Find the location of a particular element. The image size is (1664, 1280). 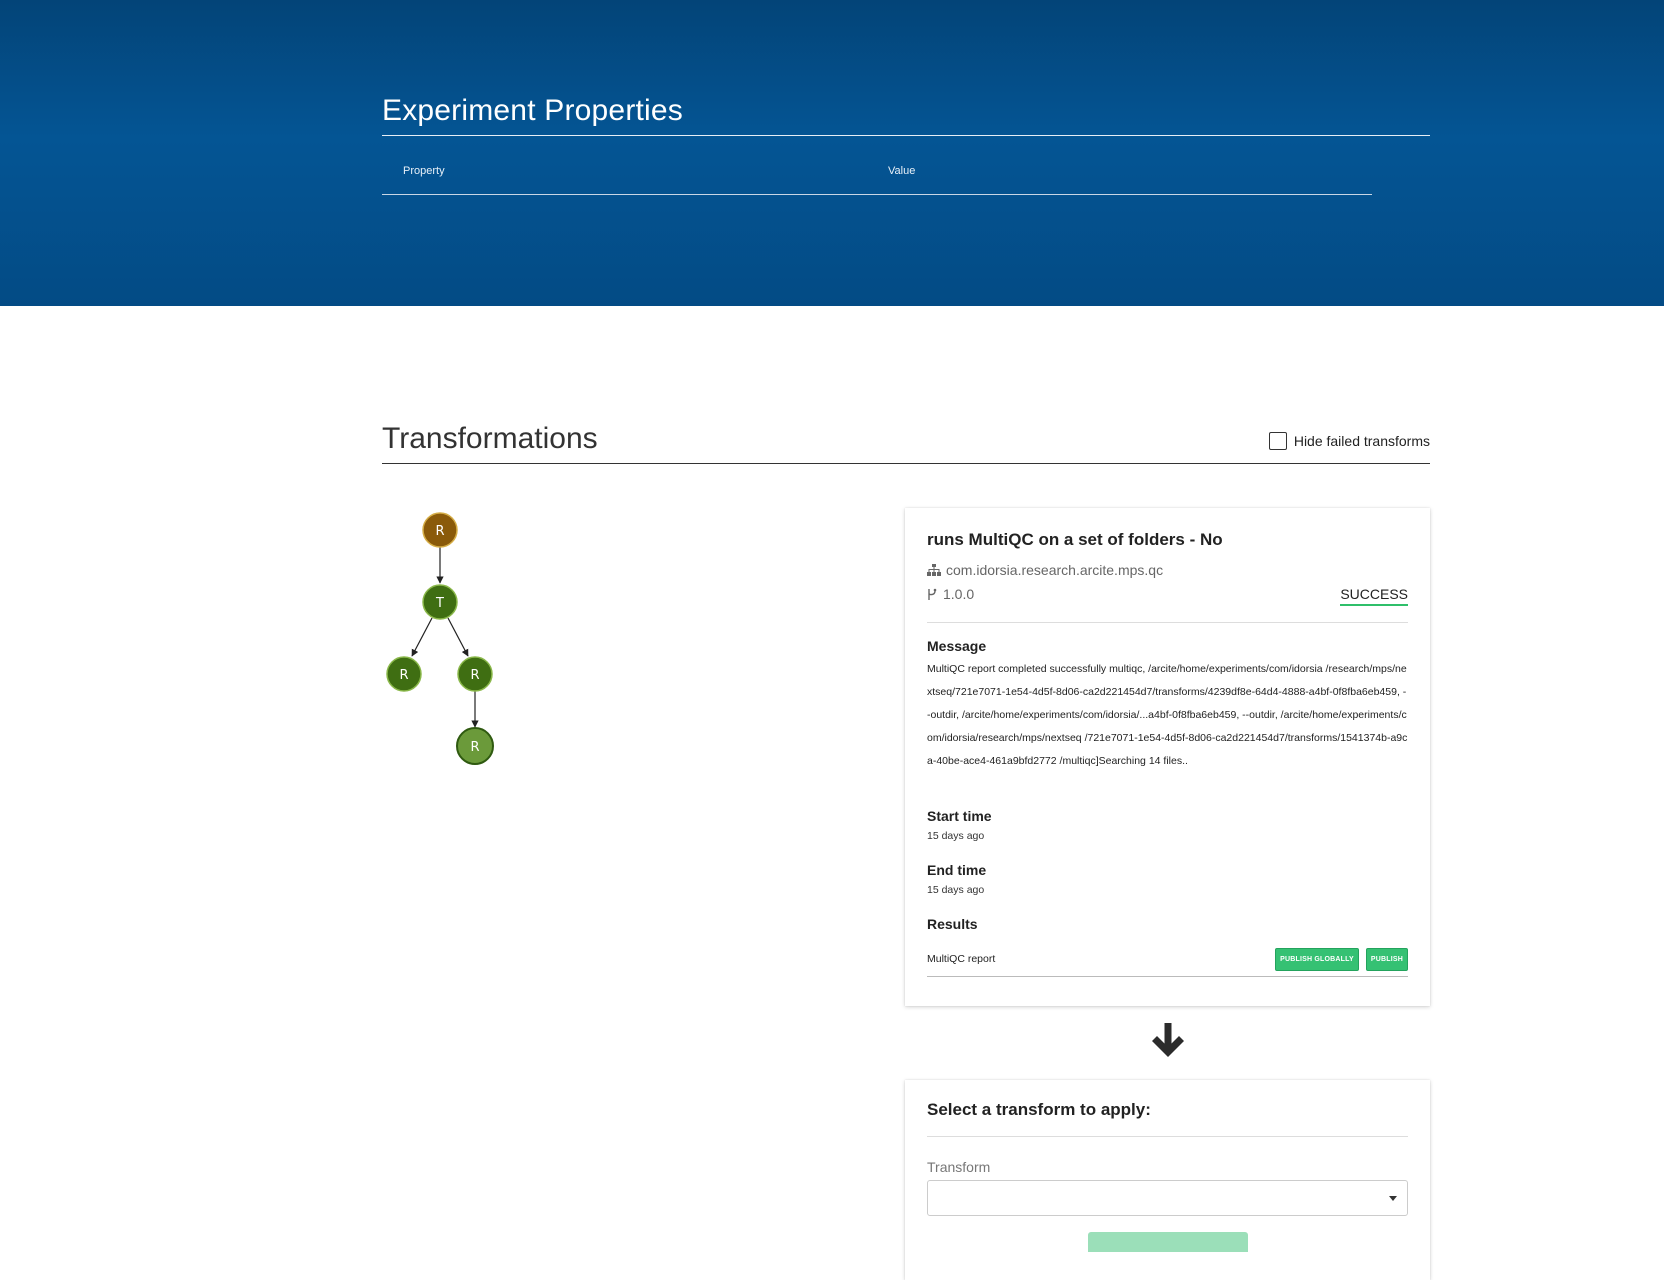

transform-field-label: Transform is located at coordinates (959, 1167).